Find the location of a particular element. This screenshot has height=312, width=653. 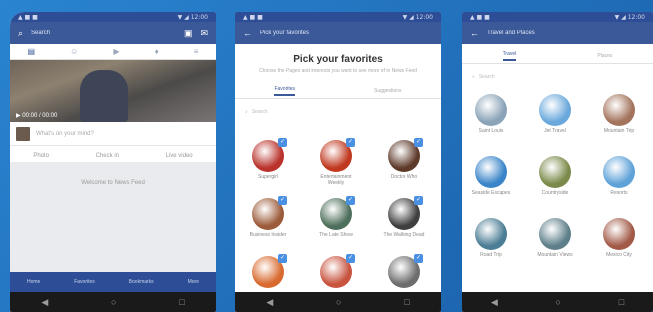

notifications-tab-icon: ♦ is located at coordinates (157, 51).